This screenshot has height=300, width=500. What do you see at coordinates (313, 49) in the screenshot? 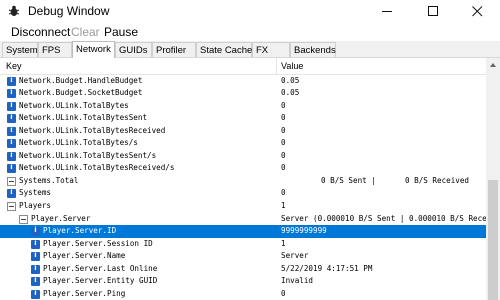
I see `tab-backends: Backends` at bounding box center [313, 49].